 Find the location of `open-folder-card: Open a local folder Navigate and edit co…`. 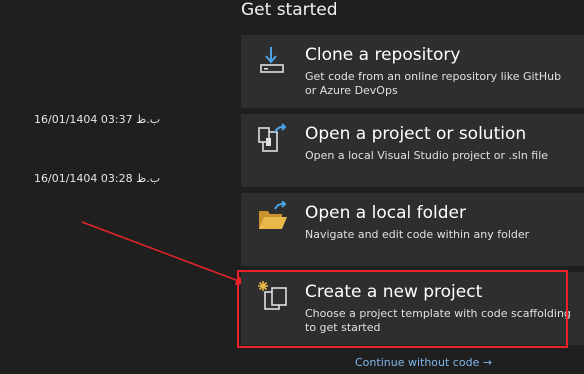

open-folder-card: Open a local folder Navigate and edit co… is located at coordinates (412, 229).